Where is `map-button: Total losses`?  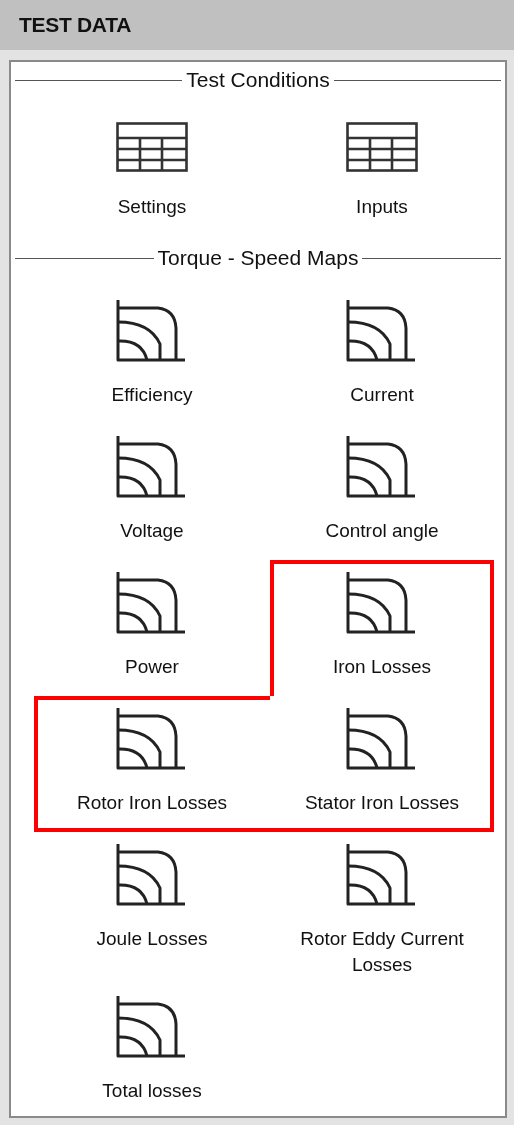
map-button: Total losses is located at coordinates (152, 1052).